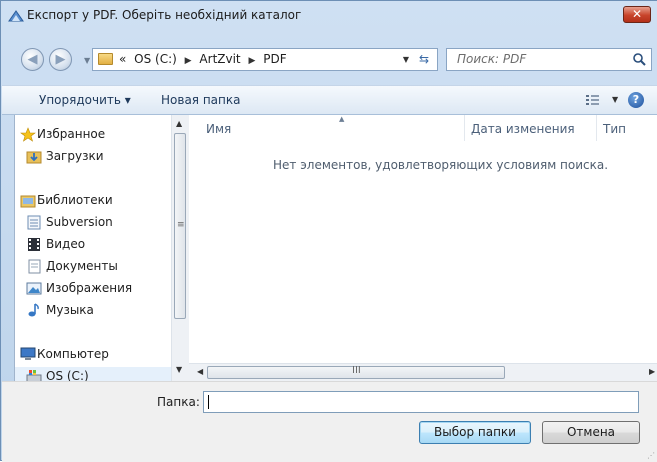 Image resolution: width=657 pixels, height=462 pixels. I want to click on sidebar-item-video: Видео, so click(93, 245).